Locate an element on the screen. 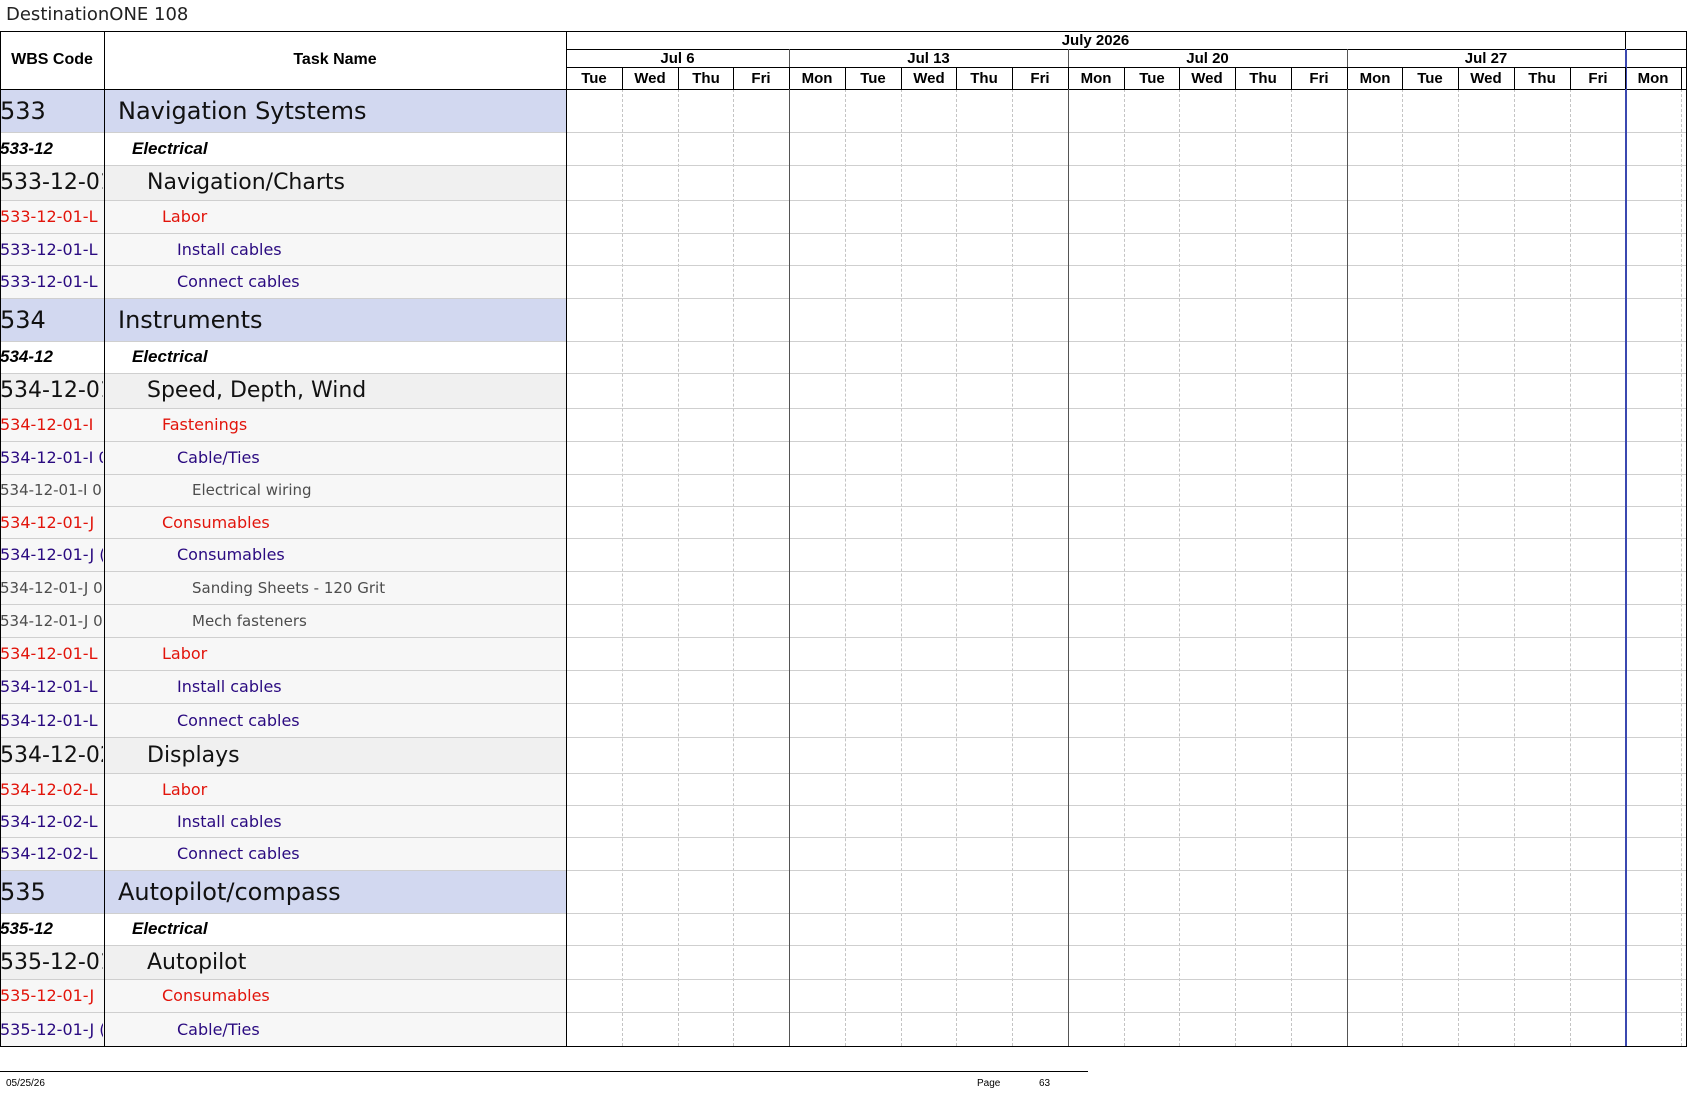 Image resolution: width=1687 pixels, height=1097 pixels. table-row: 534-12-01-J 01 Sanding Sheets - 120 Grit is located at coordinates (283, 587).